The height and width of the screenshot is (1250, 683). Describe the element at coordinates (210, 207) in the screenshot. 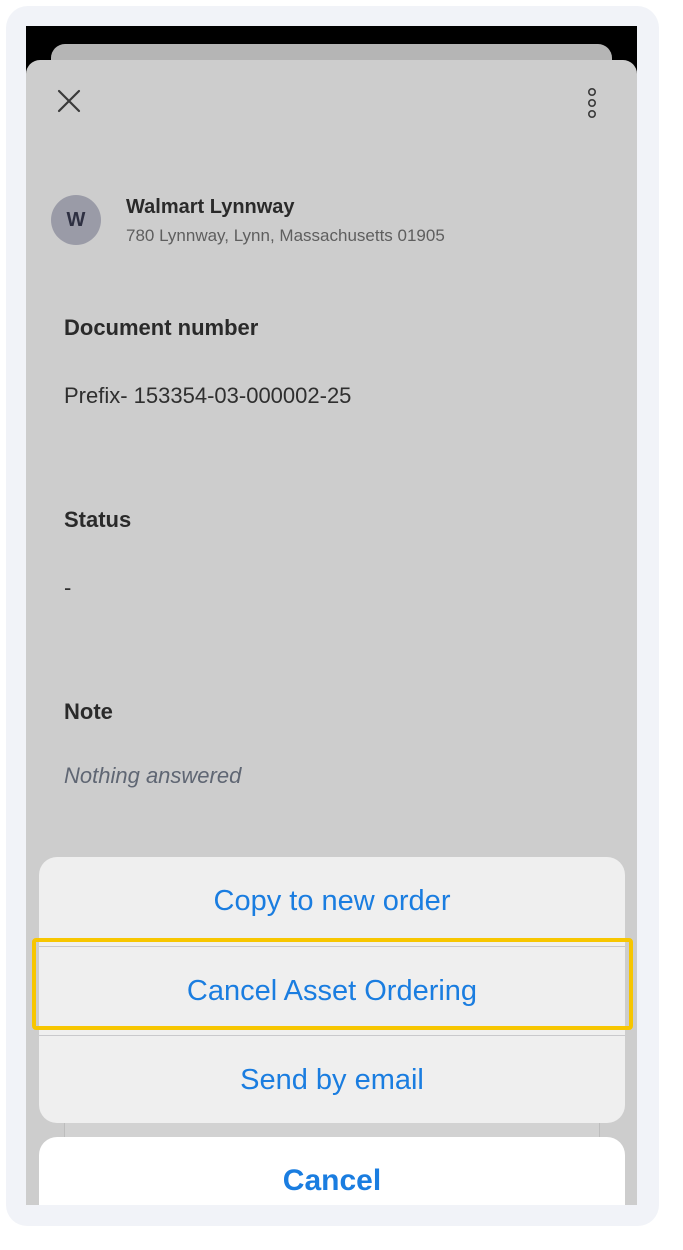

I see `store-name: Walmart Lynnway` at that location.